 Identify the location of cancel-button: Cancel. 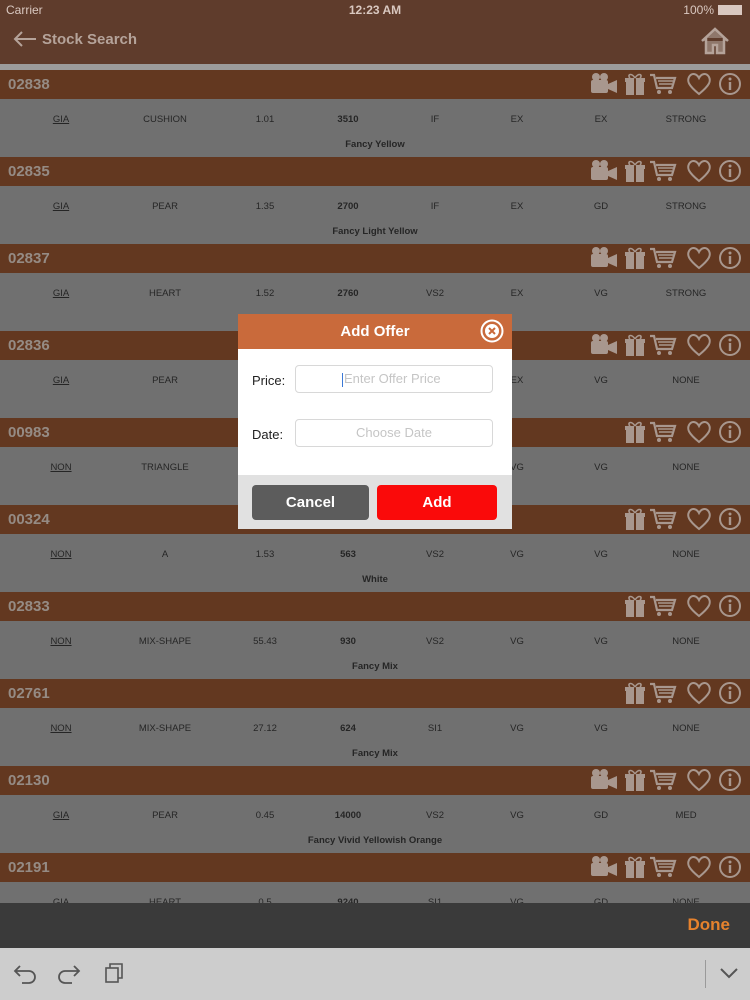
(310, 502).